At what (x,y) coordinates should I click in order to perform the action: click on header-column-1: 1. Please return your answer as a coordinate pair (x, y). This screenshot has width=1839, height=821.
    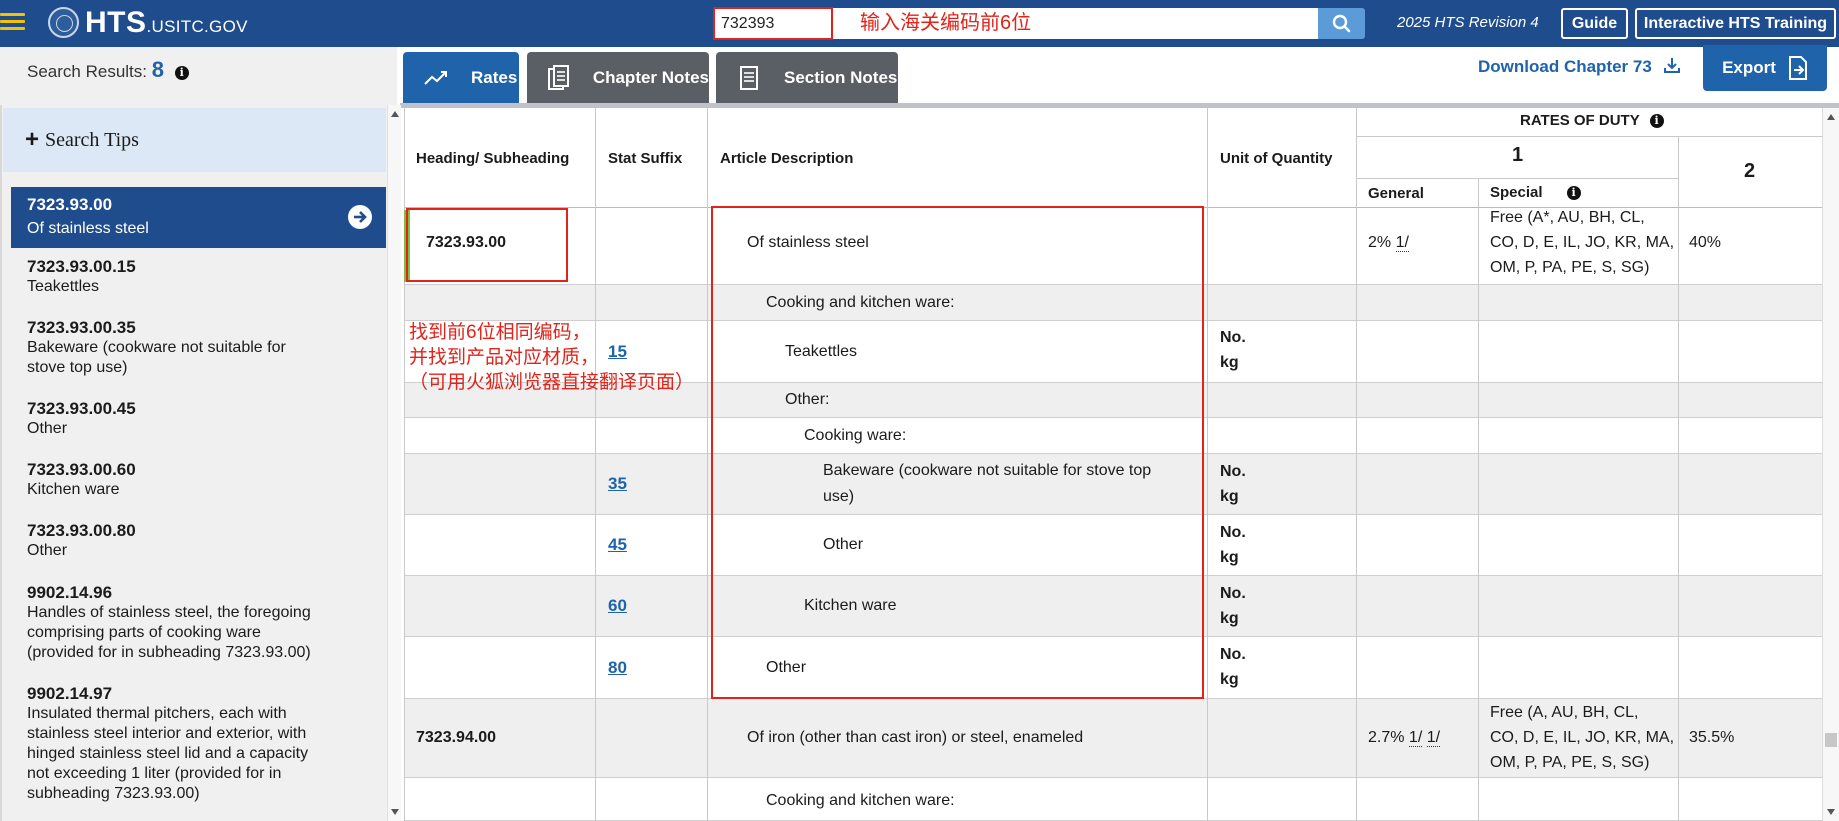
    Looking at the image, I should click on (1518, 155).